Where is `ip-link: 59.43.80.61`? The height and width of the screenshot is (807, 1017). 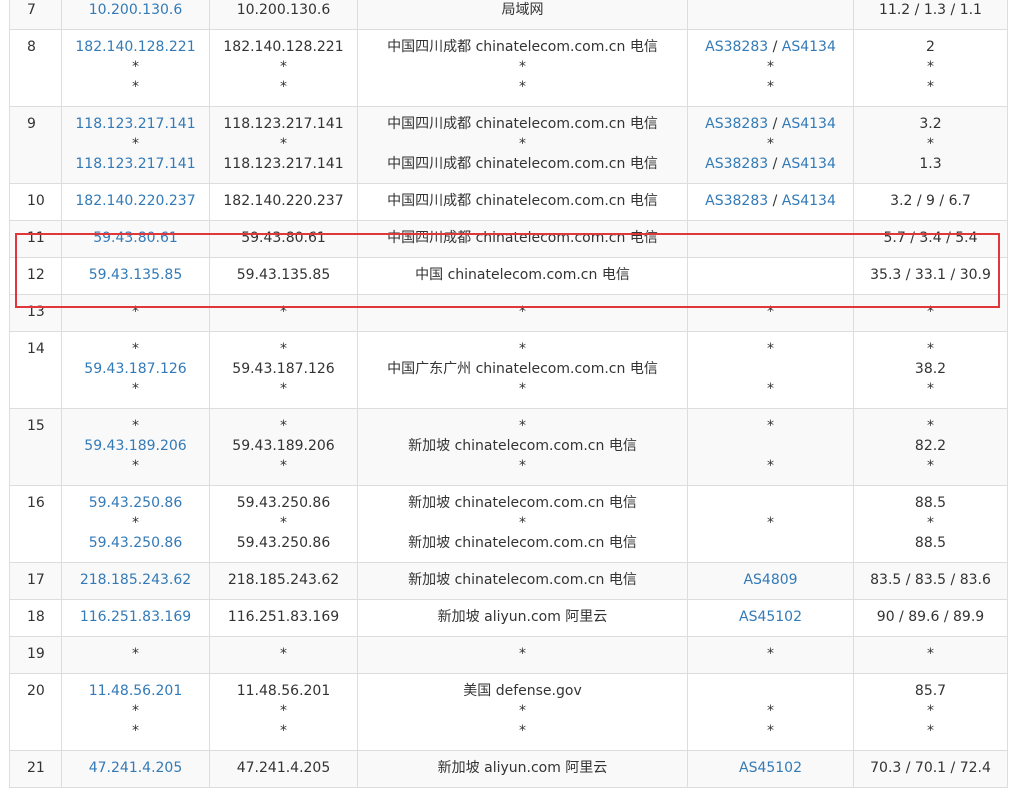 ip-link: 59.43.80.61 is located at coordinates (135, 238).